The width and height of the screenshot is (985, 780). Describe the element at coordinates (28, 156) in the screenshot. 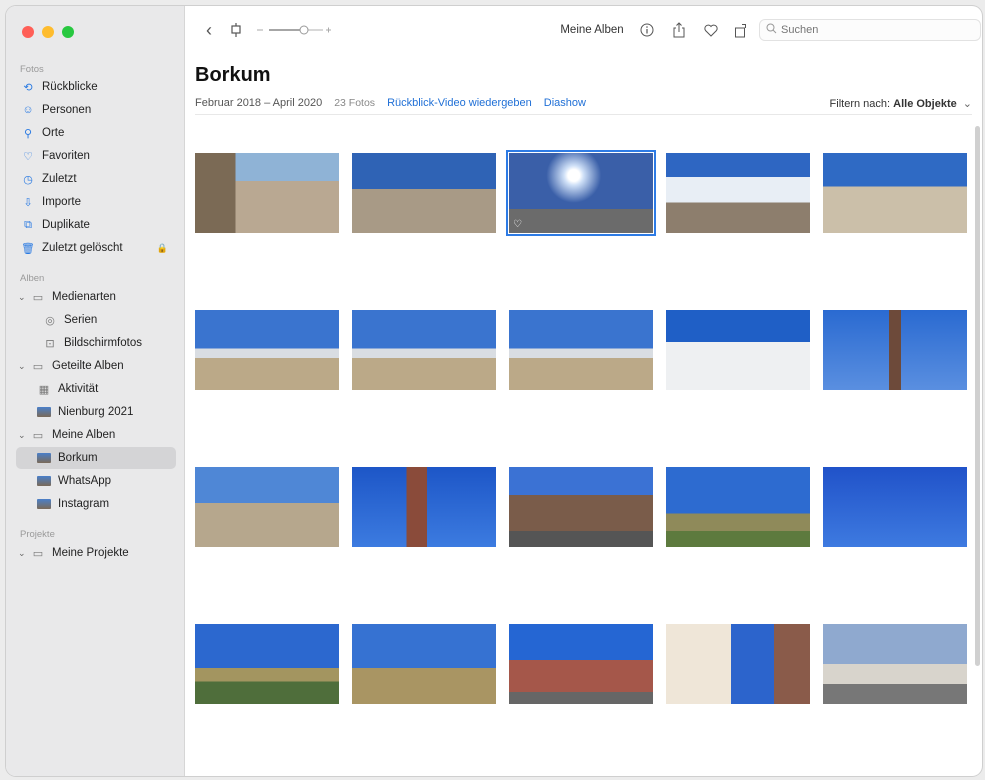

I see `heart-icon: ♡` at that location.